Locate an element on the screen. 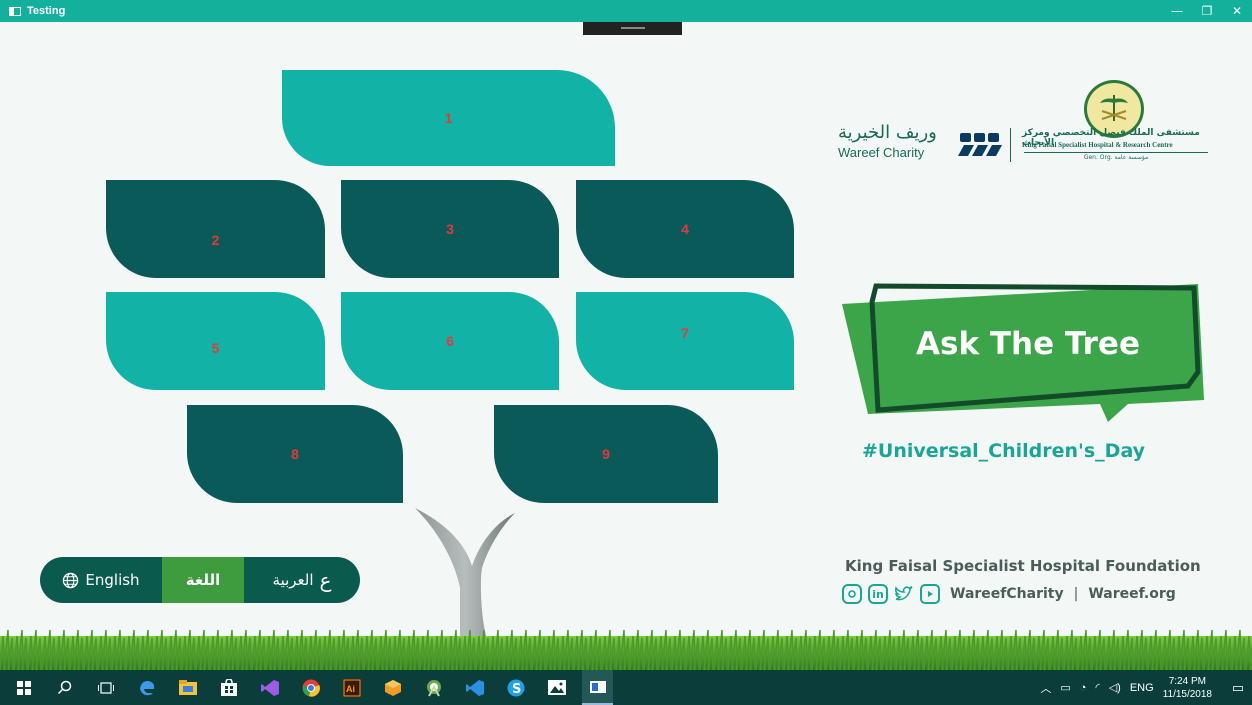  leaf-3: 3 is located at coordinates (450, 229).